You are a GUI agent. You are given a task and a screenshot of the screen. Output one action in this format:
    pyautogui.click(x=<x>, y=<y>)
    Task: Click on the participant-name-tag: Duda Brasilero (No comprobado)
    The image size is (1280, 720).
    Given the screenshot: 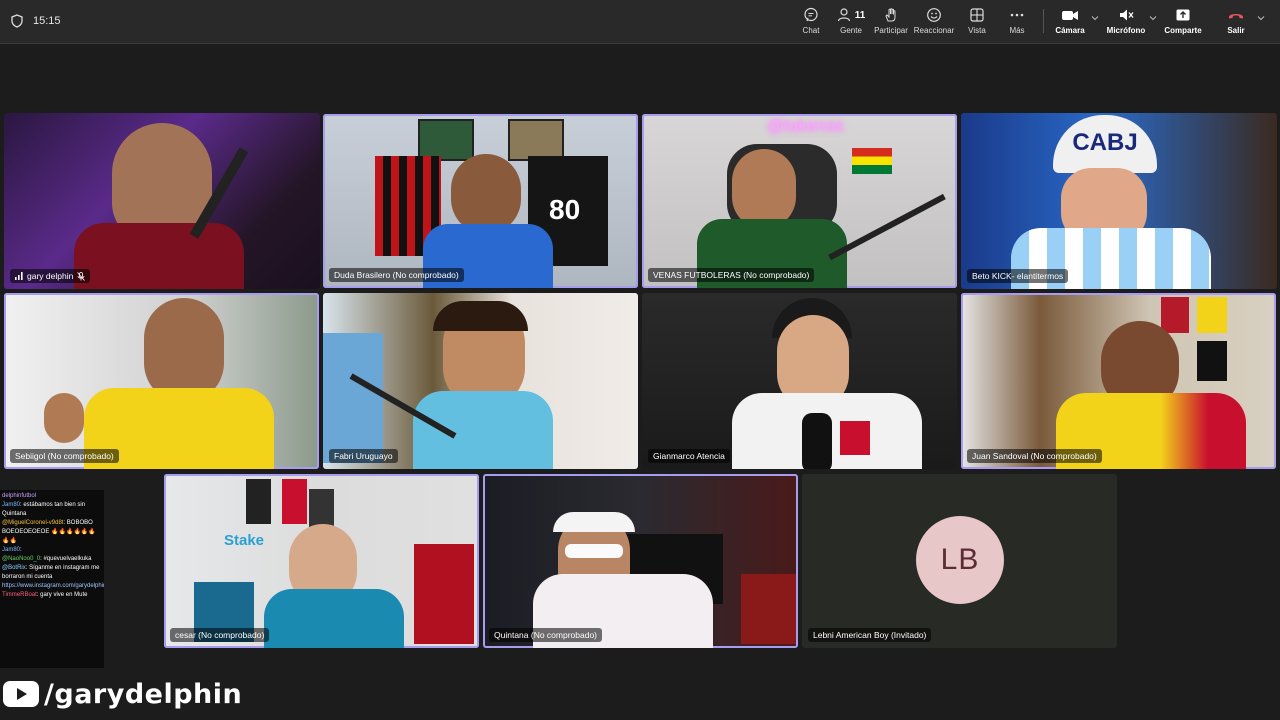 What is the action you would take?
    pyautogui.click(x=396, y=275)
    